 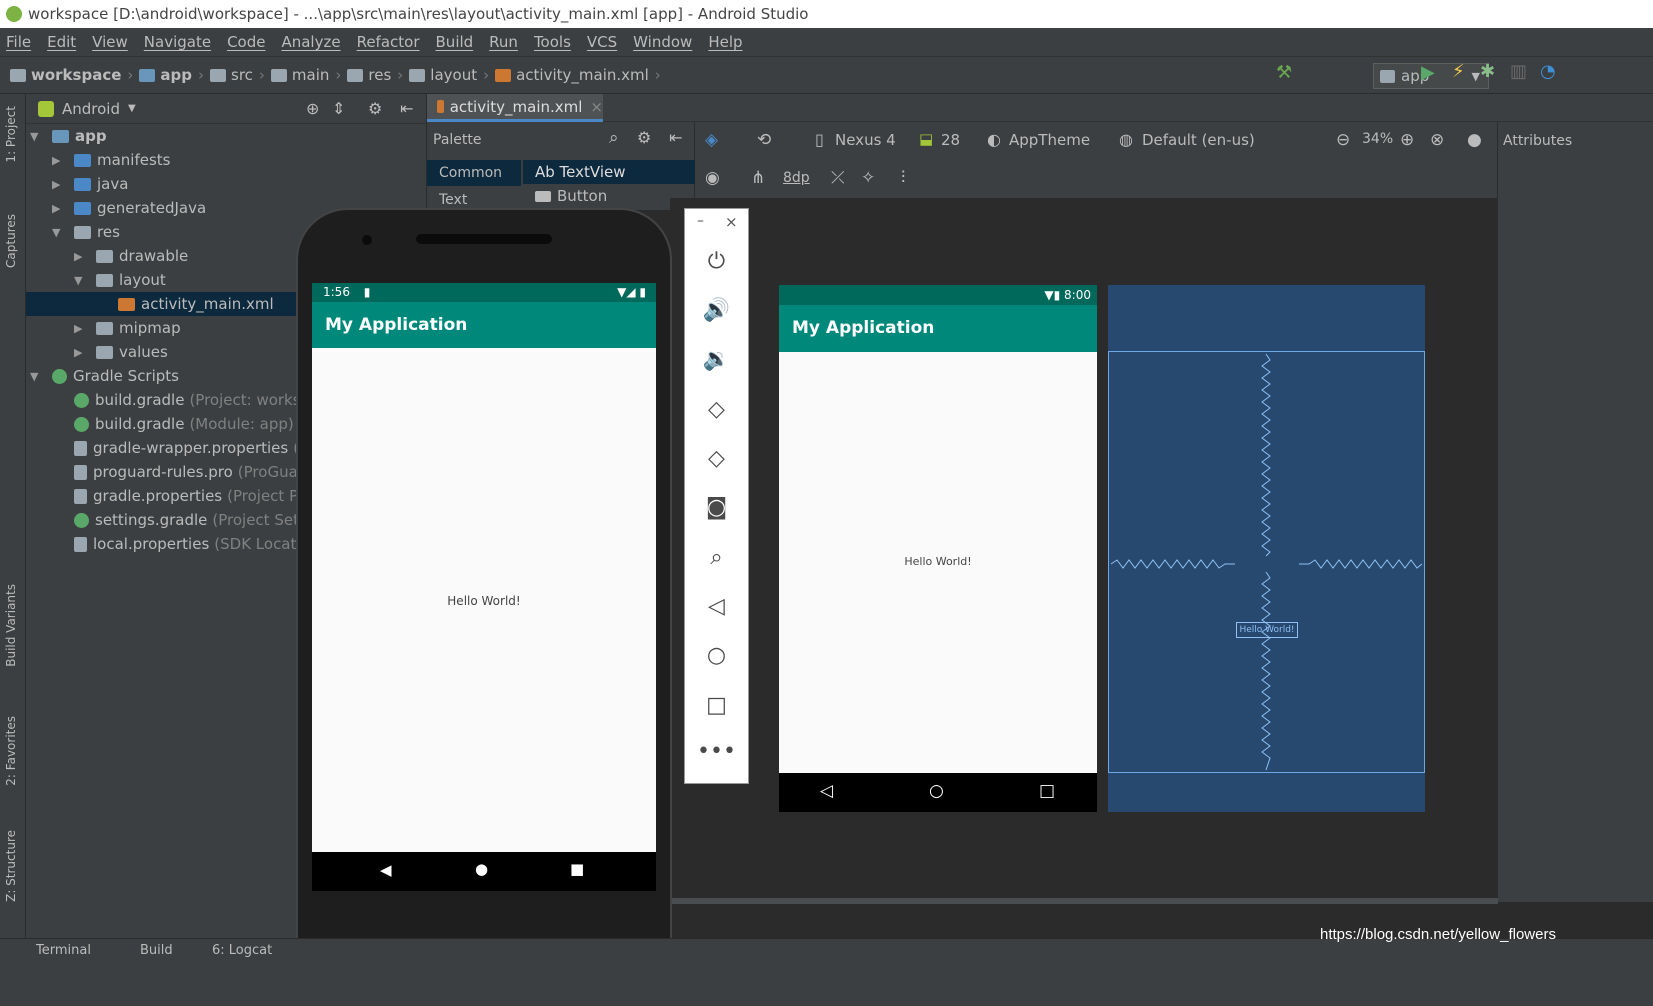 I want to click on rotate-right-icon: ◇, so click(x=716, y=458).